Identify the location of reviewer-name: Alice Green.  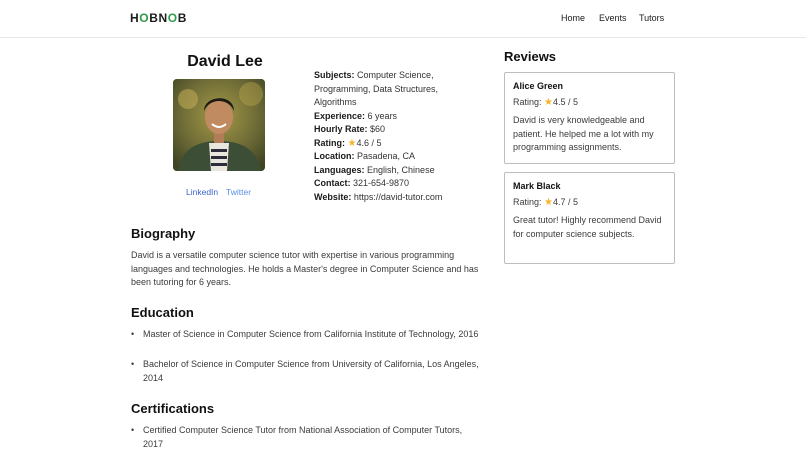
(538, 86).